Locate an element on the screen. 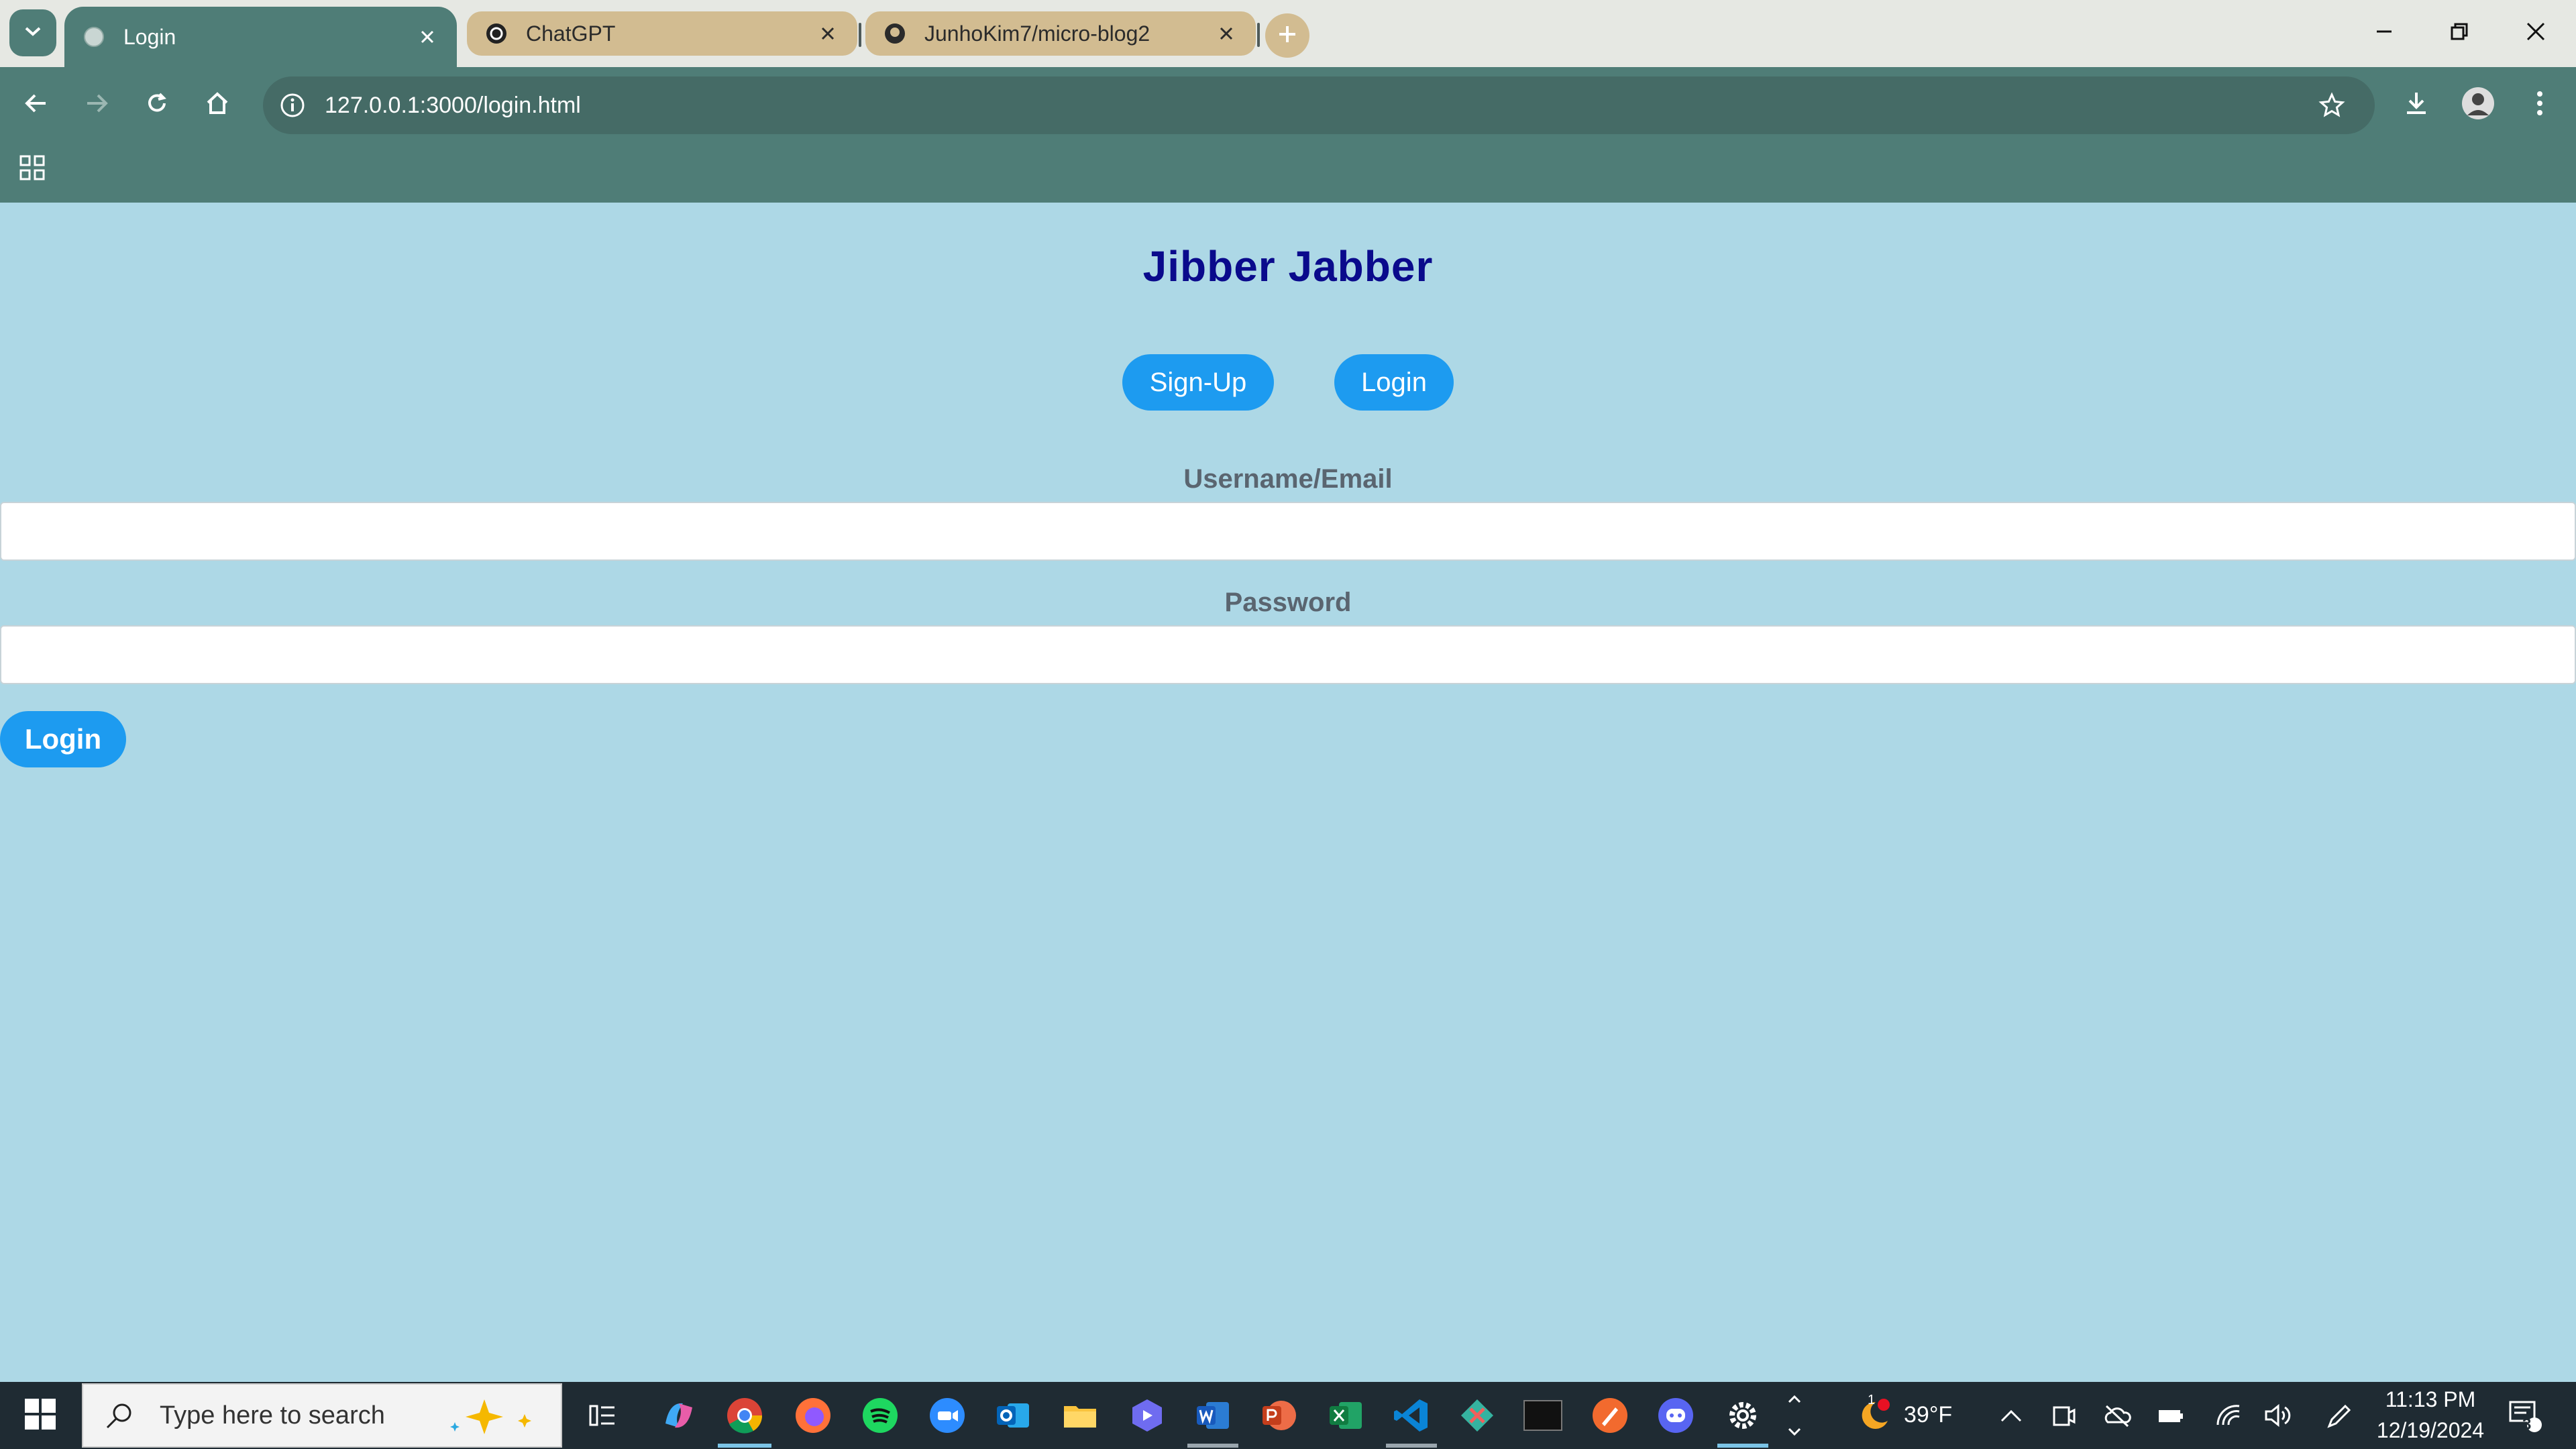 The image size is (2576, 1449). arrow-left-icon is located at coordinates (36, 105).